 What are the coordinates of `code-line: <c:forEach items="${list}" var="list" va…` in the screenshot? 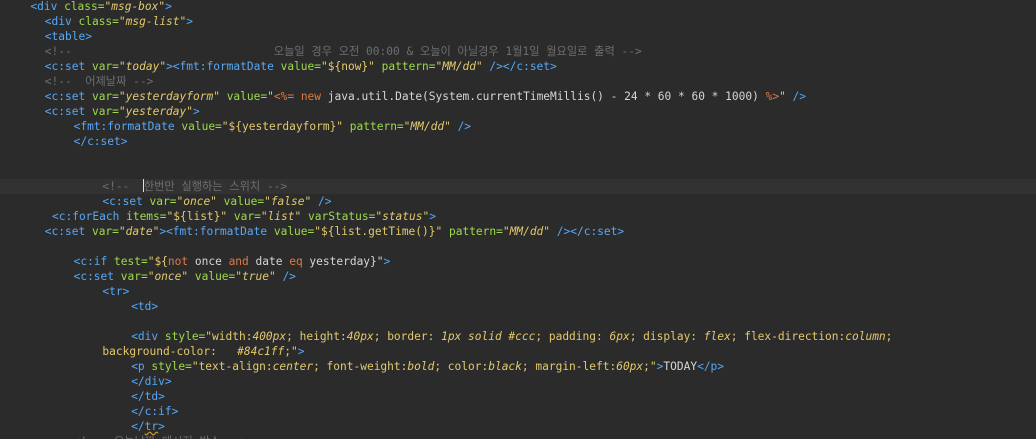 It's located at (518, 216).